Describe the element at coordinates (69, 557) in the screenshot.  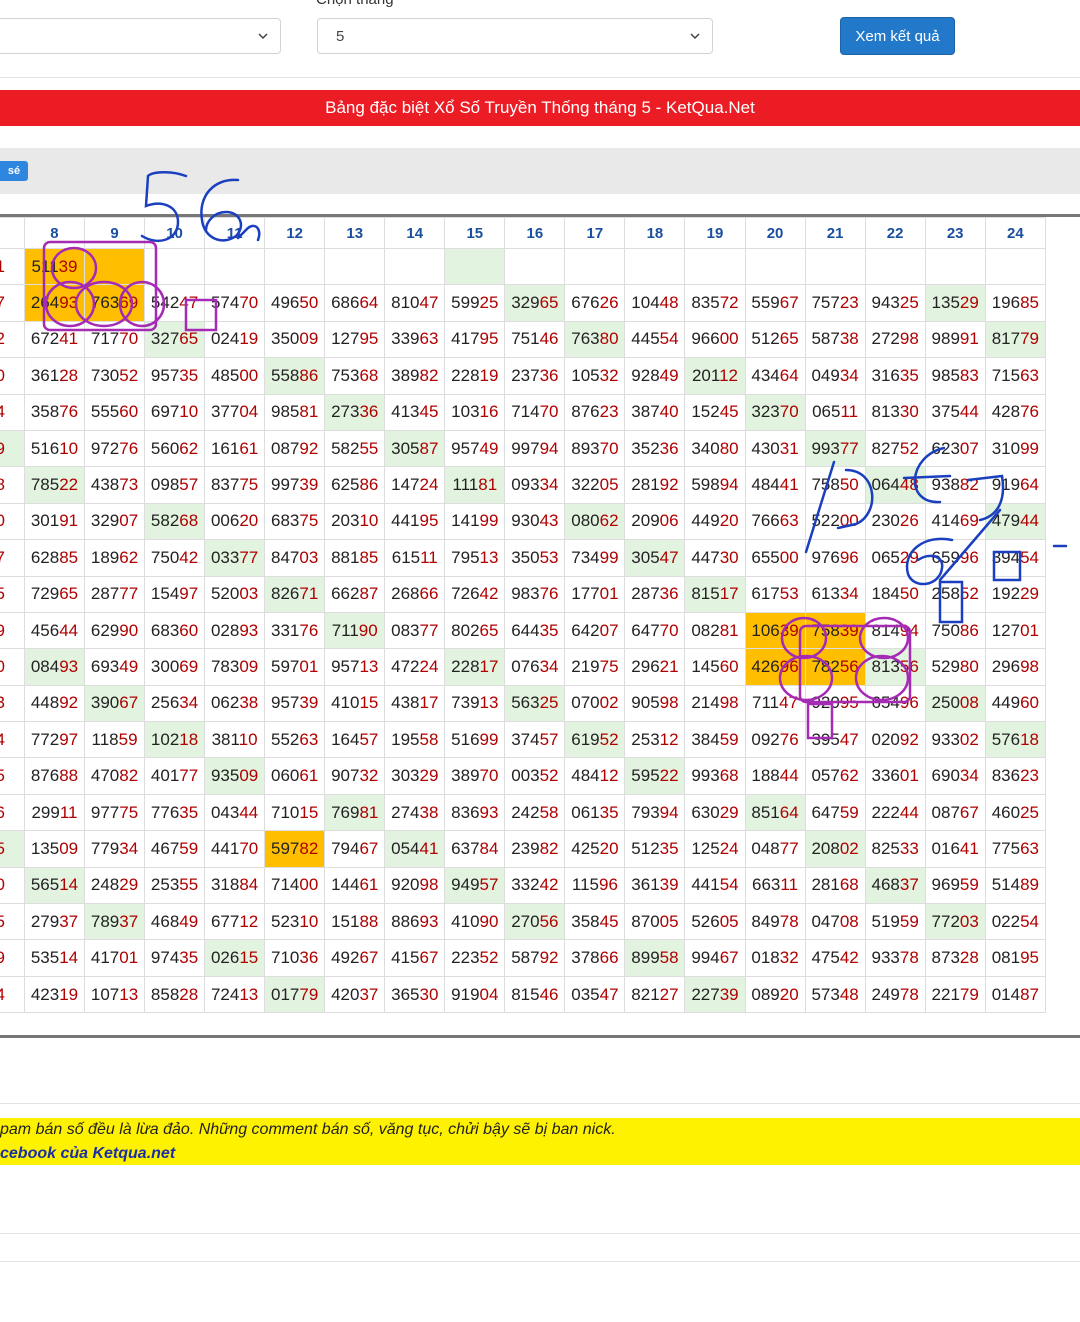
I see `result-tail-digits: 85` at that location.